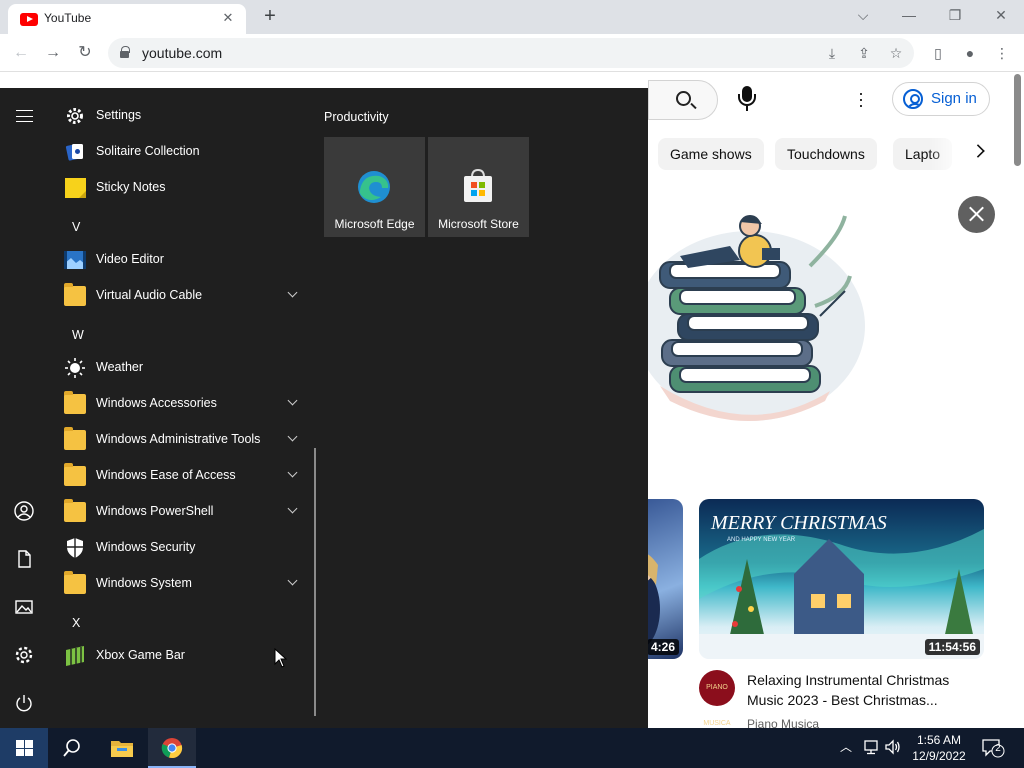  Describe the element at coordinates (717, 698) in the screenshot. I see `channel-avatar: PIANO MUSICA` at that location.